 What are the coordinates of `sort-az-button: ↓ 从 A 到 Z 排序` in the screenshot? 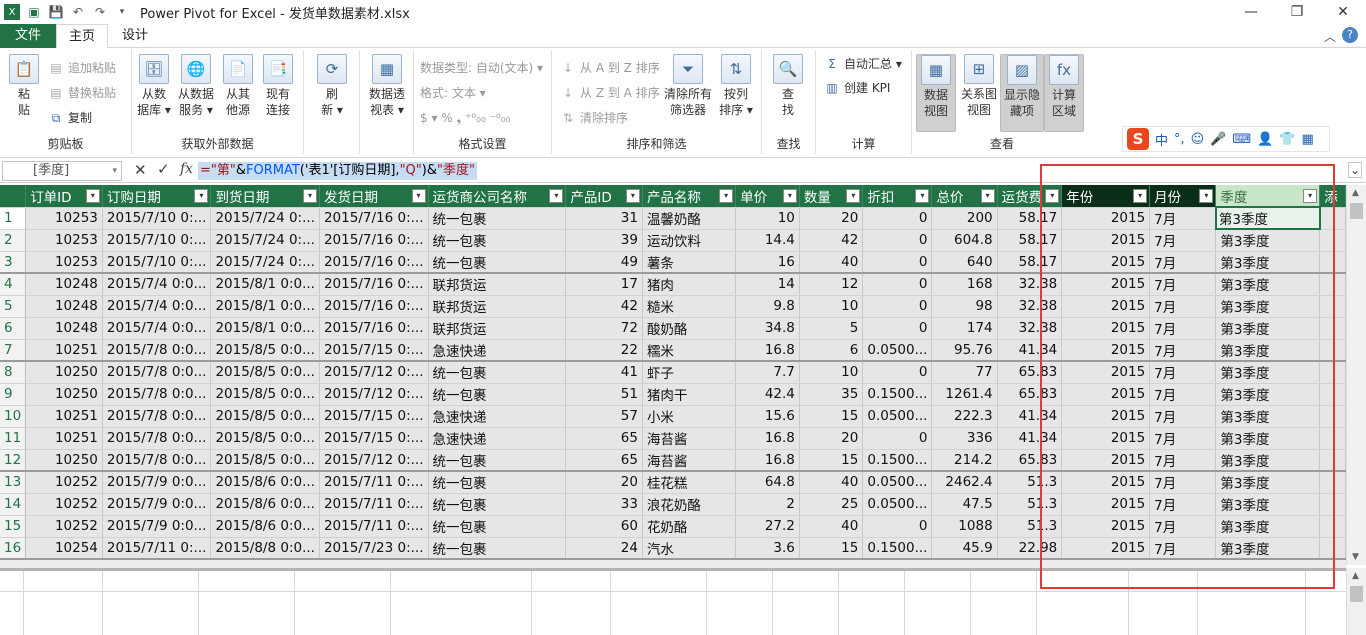 It's located at (610, 68).